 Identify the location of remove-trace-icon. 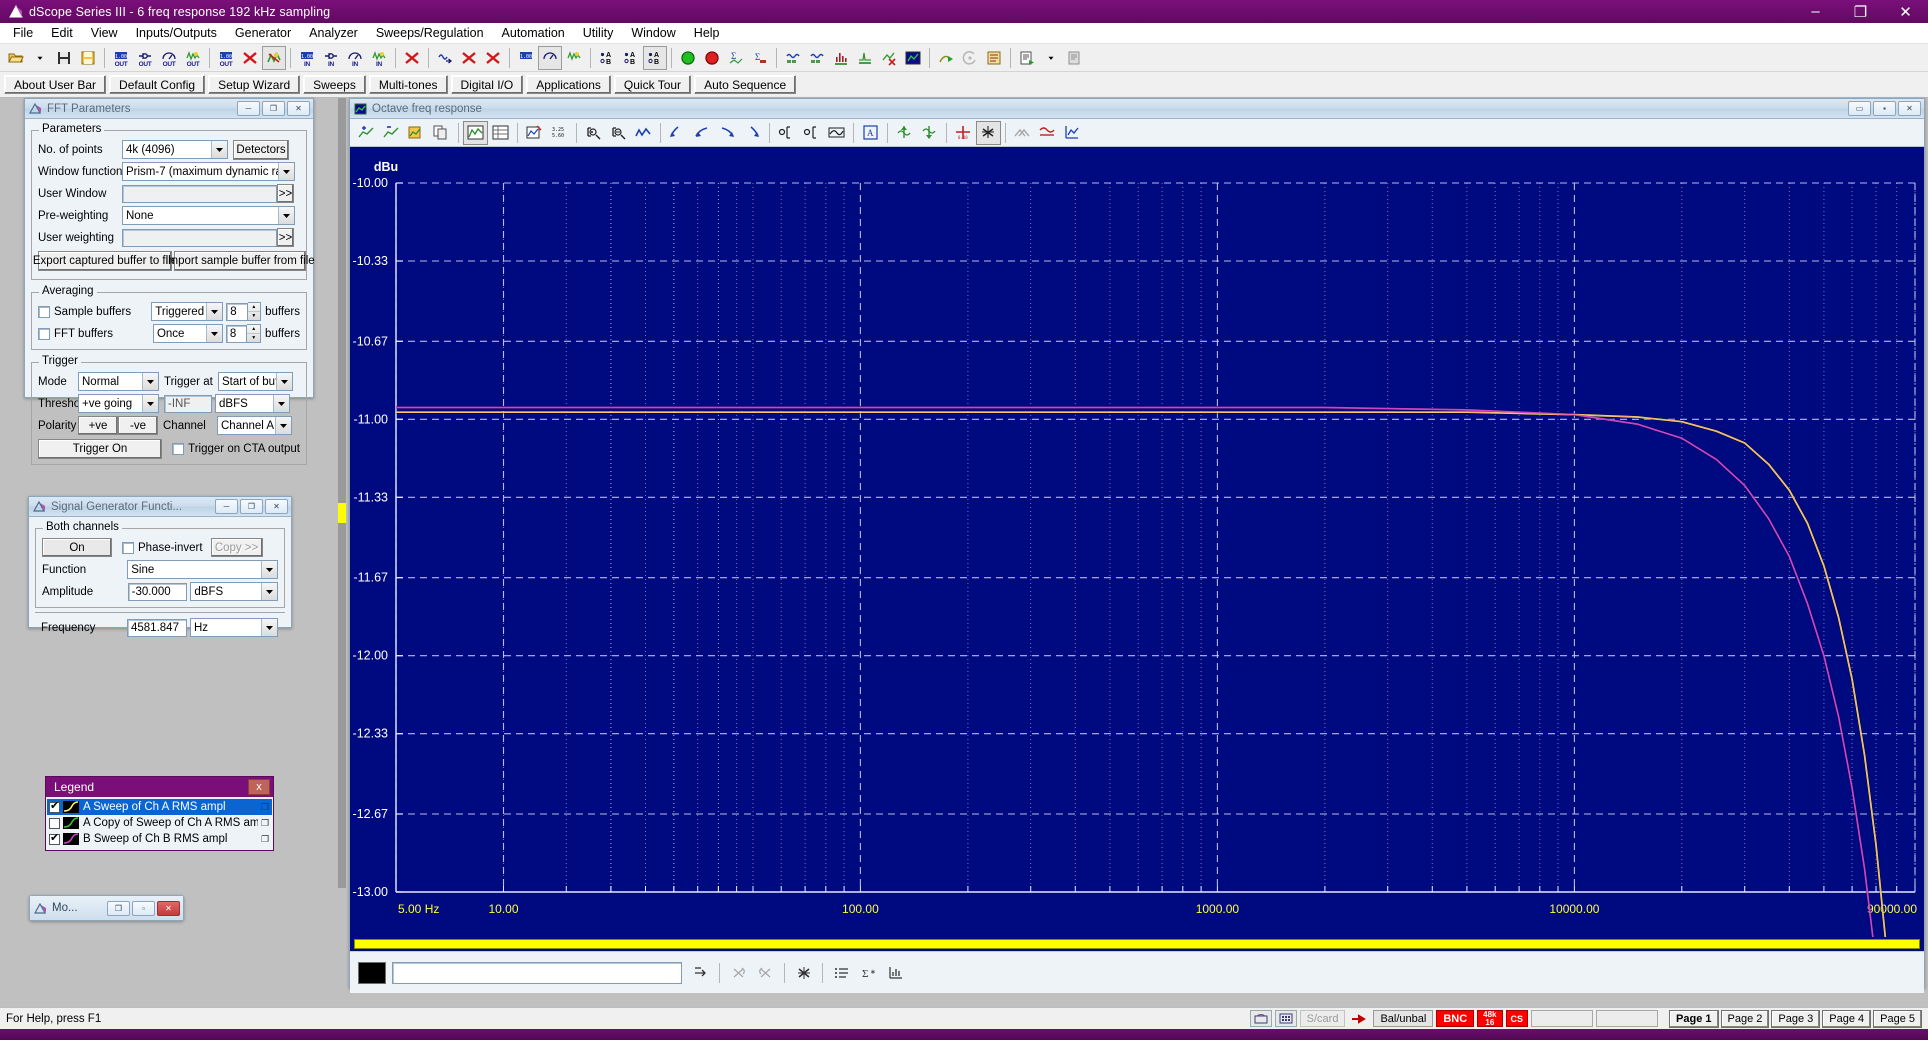
(391, 133).